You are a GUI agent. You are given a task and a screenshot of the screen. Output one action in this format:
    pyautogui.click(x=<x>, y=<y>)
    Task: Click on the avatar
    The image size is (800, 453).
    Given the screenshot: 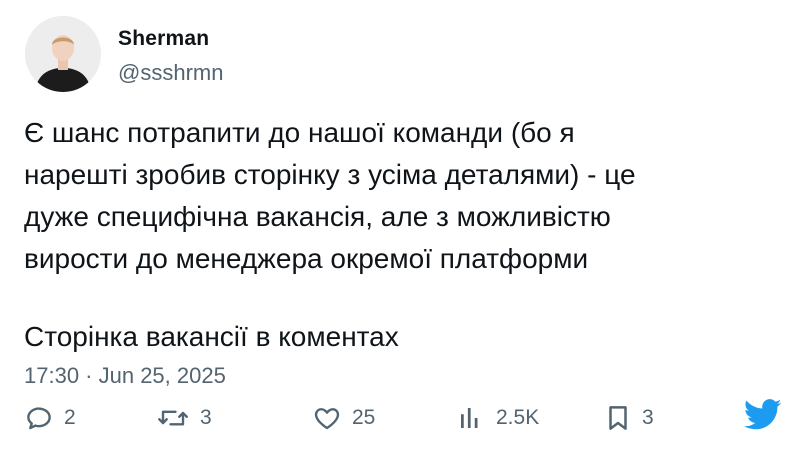 What is the action you would take?
    pyautogui.click(x=63, y=54)
    